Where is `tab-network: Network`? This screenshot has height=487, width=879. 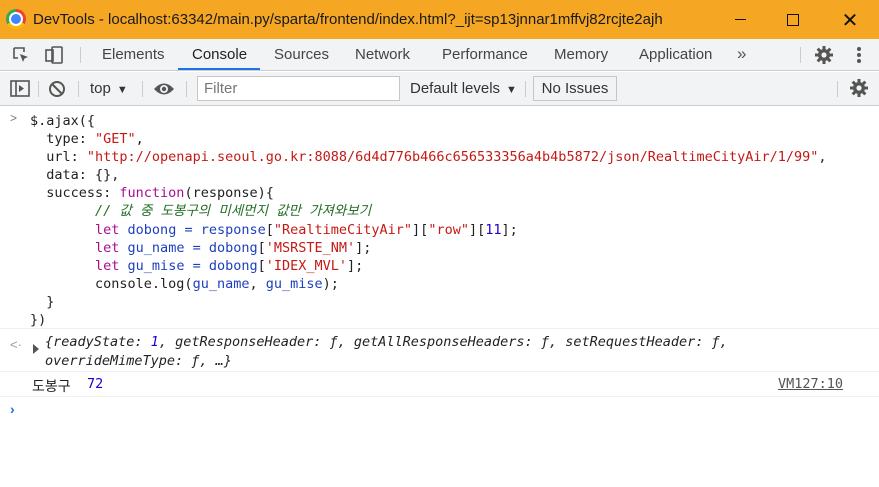
tab-network: Network is located at coordinates (382, 54).